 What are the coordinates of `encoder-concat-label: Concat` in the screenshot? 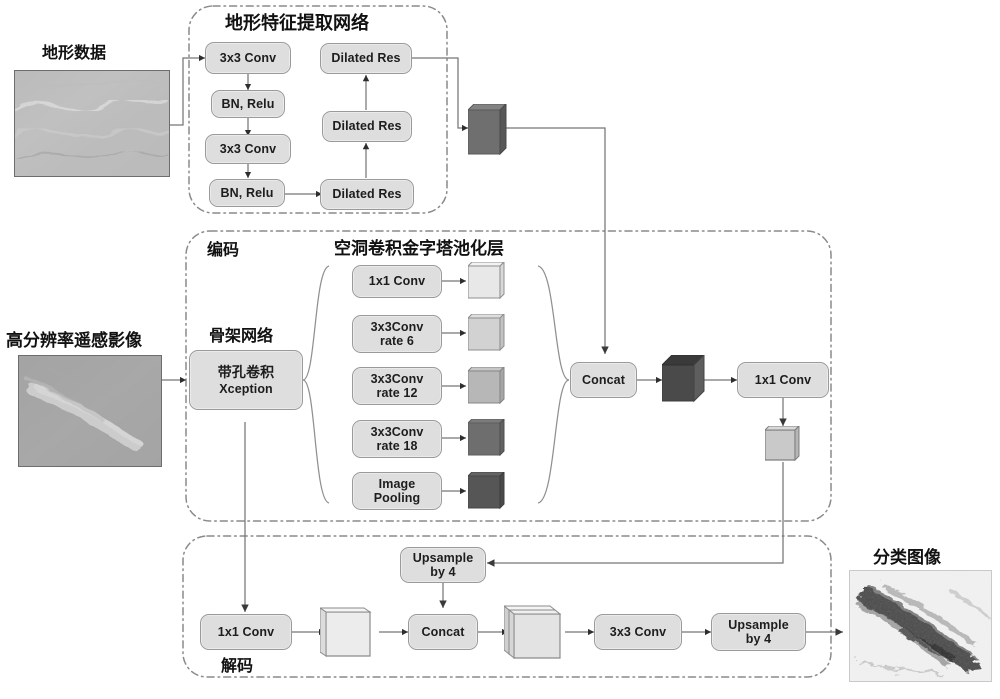 It's located at (603, 379).